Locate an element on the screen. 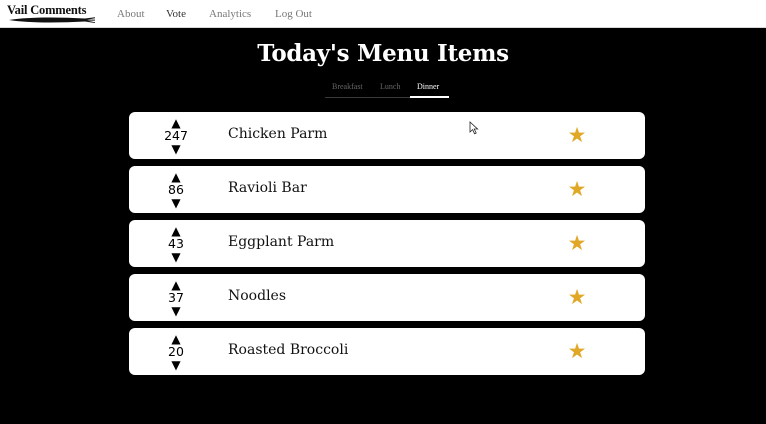 This screenshot has width=766, height=424. vote-control: ▲ 43 ▼ is located at coordinates (176, 244).